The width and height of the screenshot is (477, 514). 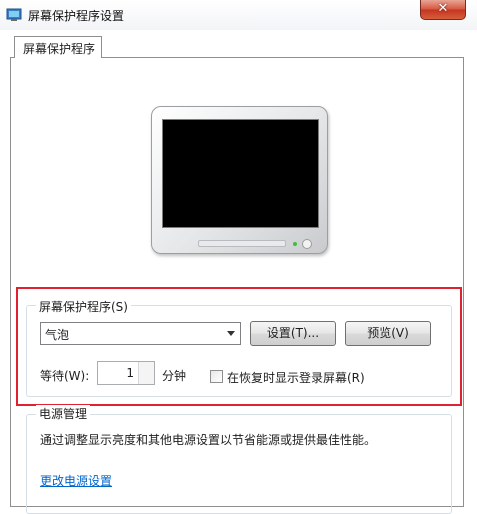 I want to click on preview-screen, so click(x=240, y=173).